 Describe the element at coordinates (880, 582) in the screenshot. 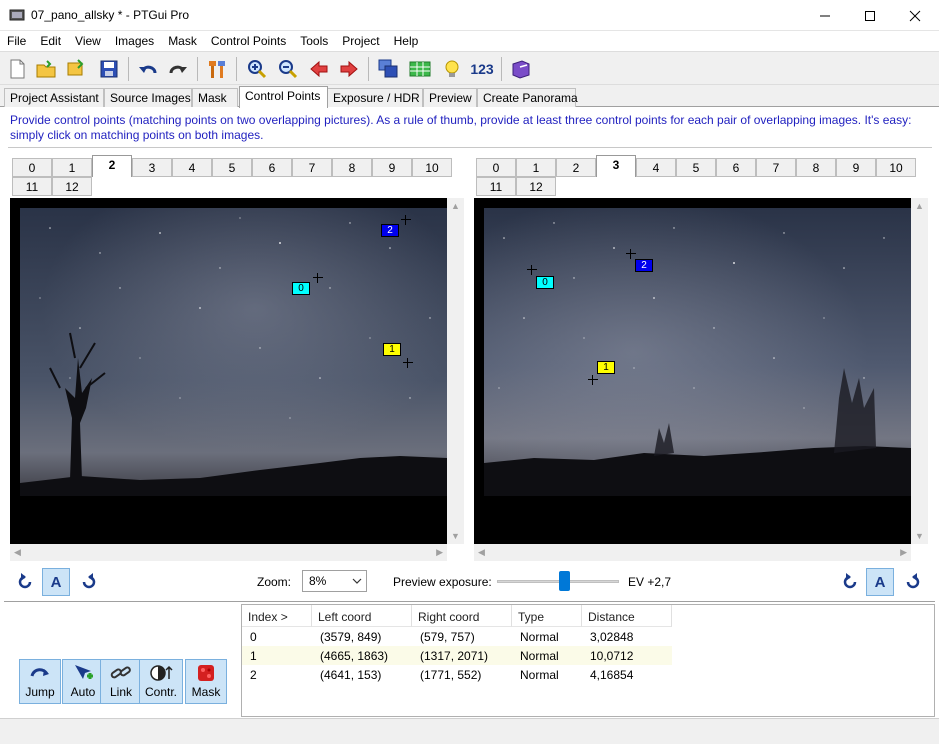

I see `right-auto-align-button: A` at that location.